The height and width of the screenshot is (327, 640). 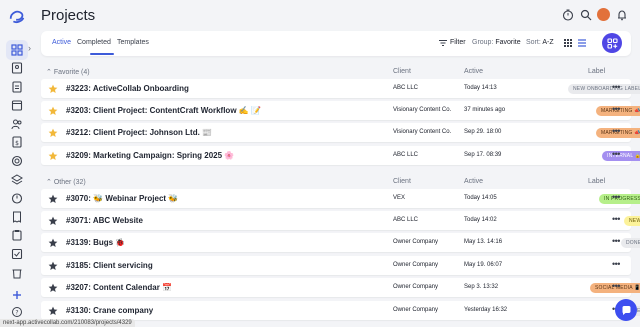 What do you see at coordinates (17, 217) in the screenshot?
I see `receipt-icon` at bounding box center [17, 217].